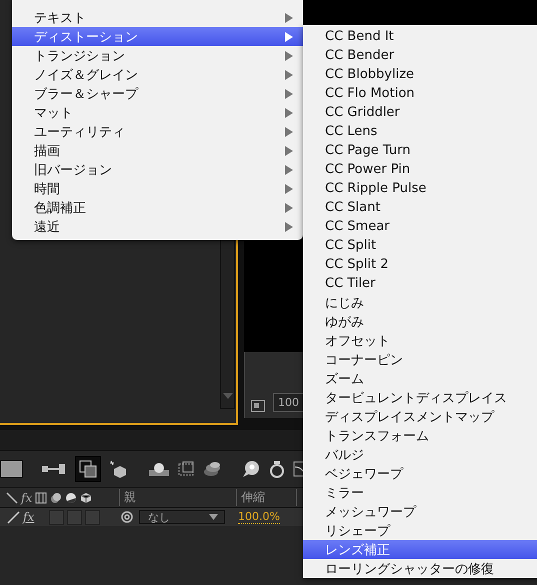 The width and height of the screenshot is (537, 585). What do you see at coordinates (119, 469) in the screenshot?
I see `cube-sparkle-icon` at bounding box center [119, 469].